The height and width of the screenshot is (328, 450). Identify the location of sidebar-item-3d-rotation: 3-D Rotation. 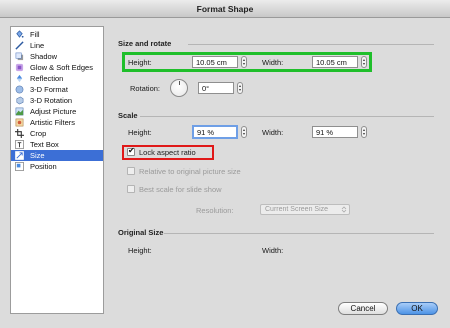
(57, 100).